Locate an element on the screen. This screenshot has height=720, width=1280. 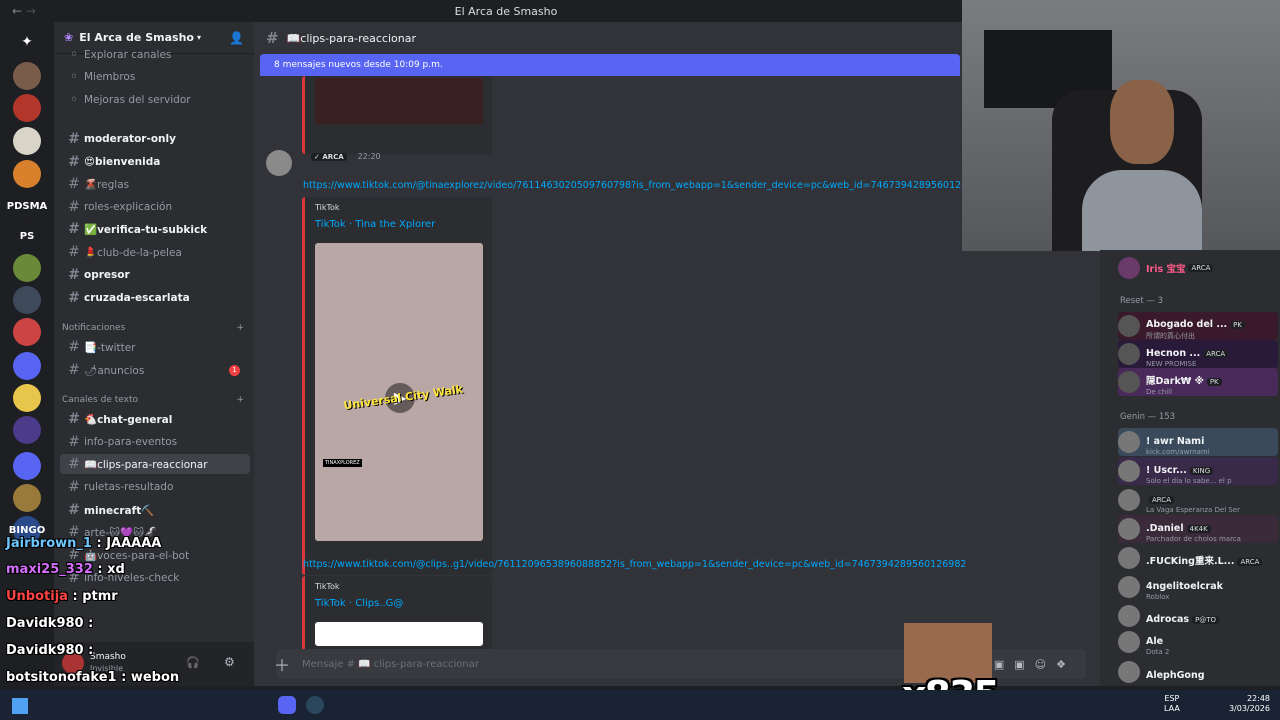
member-item: 4ngelitoelcrak Roblox is located at coordinates (1198, 587).